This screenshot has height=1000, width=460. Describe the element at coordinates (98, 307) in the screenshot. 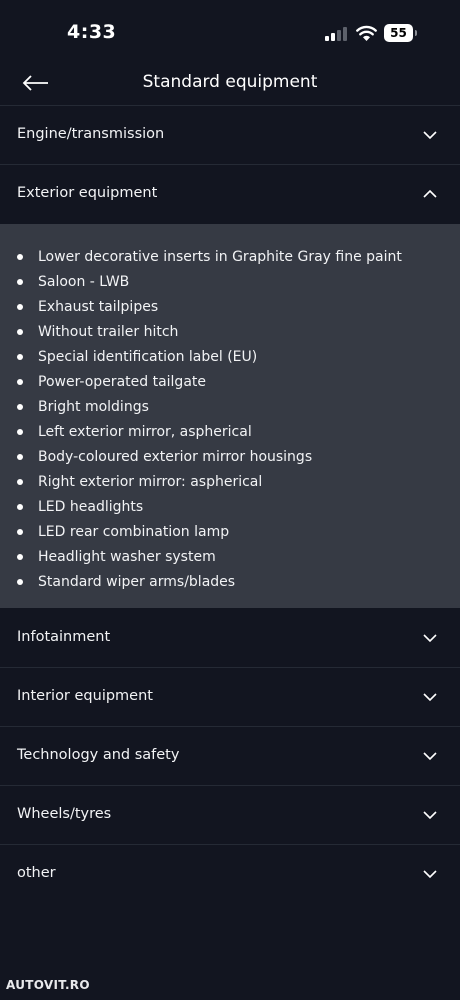

I see `list-item-text: Exhaust tailpipes` at that location.